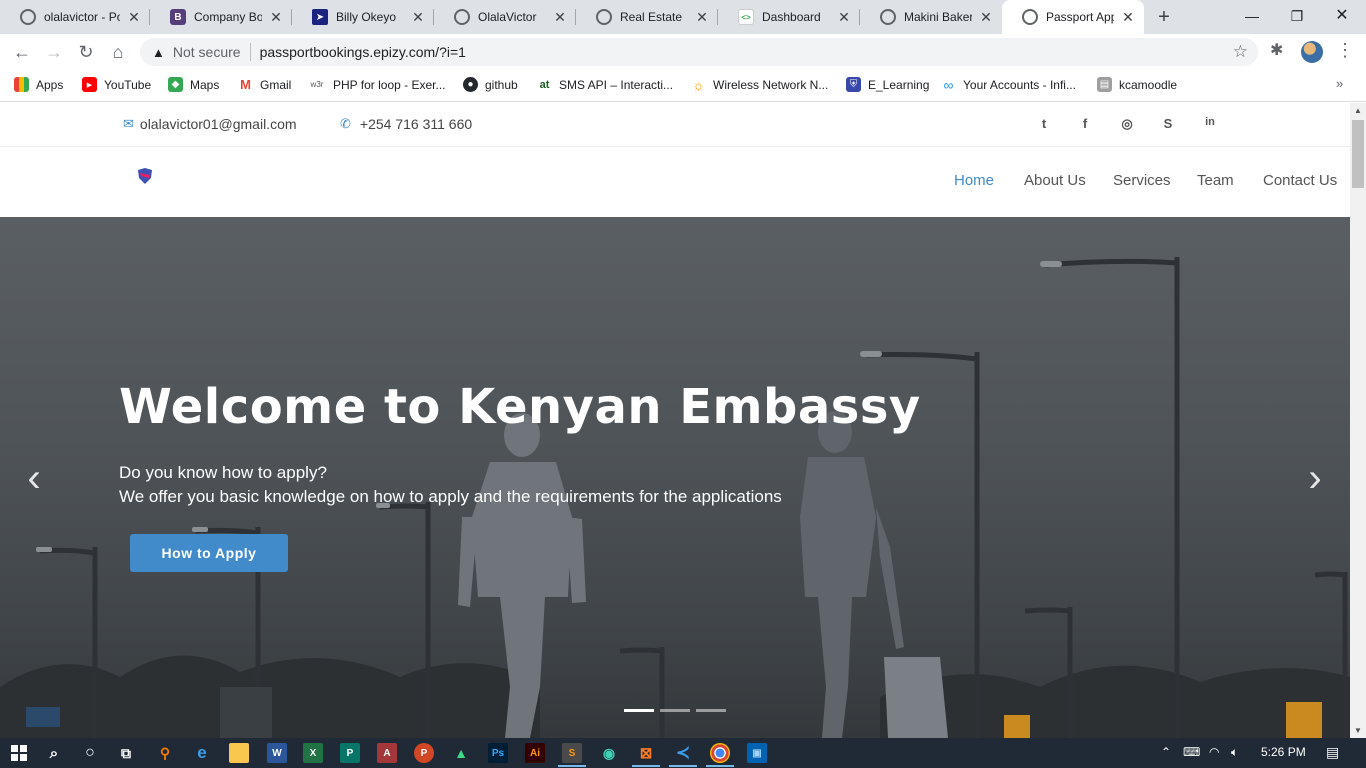  Describe the element at coordinates (34, 478) in the screenshot. I see `carousel-prev-icon: ‹` at that location.